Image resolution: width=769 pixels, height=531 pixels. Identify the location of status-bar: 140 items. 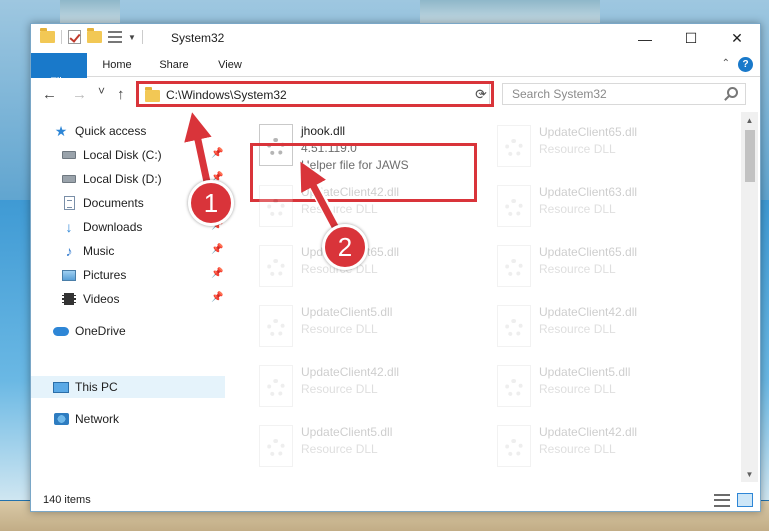
(395, 500).